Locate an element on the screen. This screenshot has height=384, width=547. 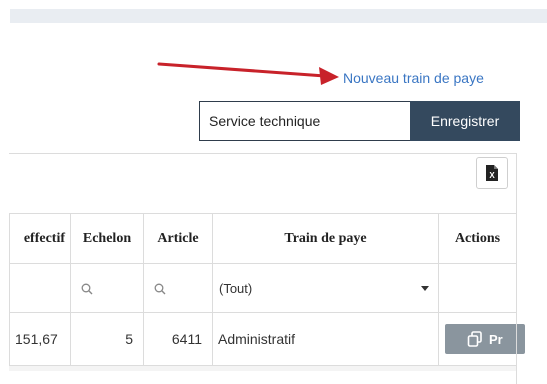
train-name-input is located at coordinates (304, 121).